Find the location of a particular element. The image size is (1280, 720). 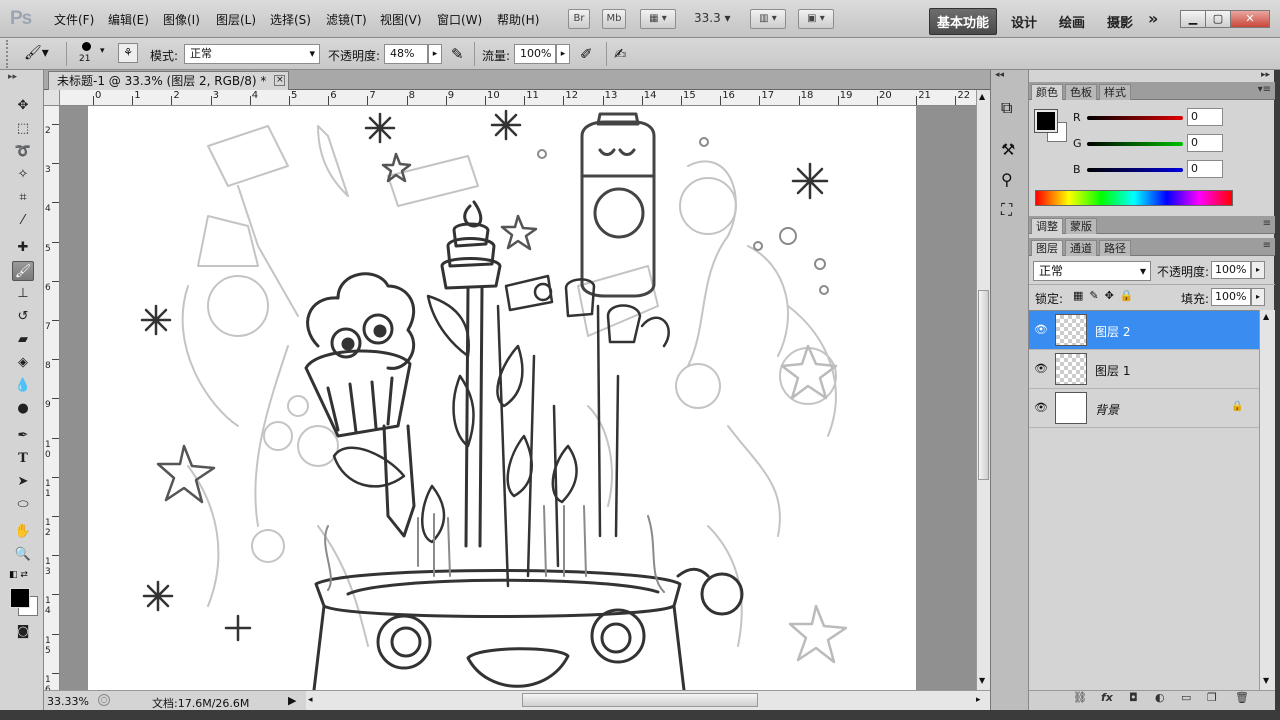

menu-view: 视图(V) is located at coordinates (401, 19).